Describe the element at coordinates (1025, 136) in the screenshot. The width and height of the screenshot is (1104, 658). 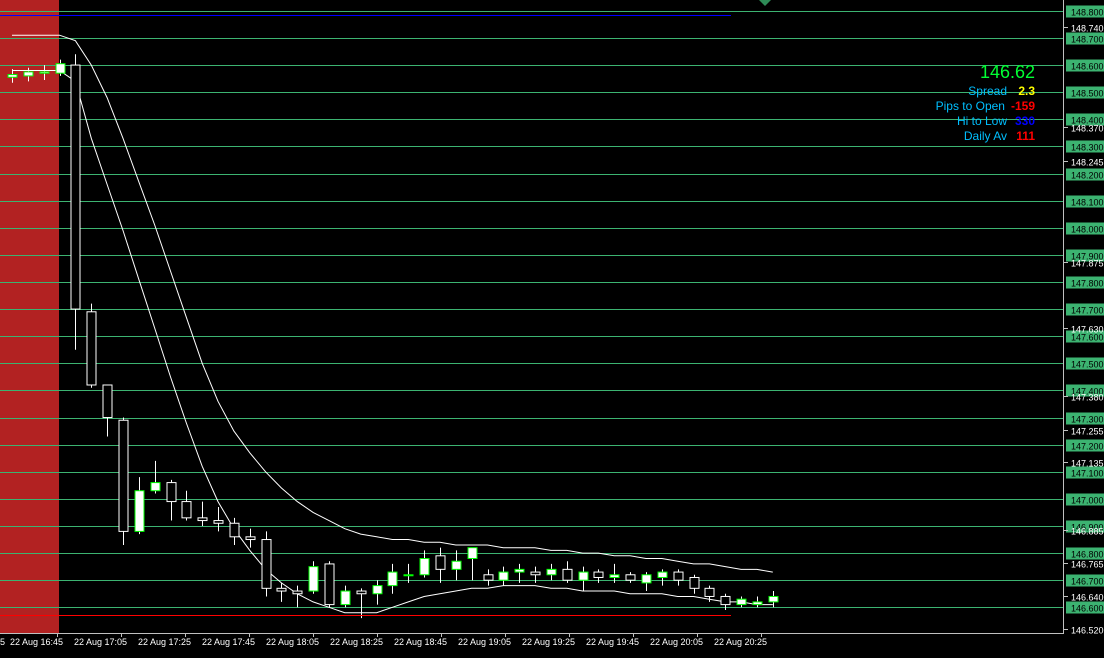
I see `info-value: 111` at that location.